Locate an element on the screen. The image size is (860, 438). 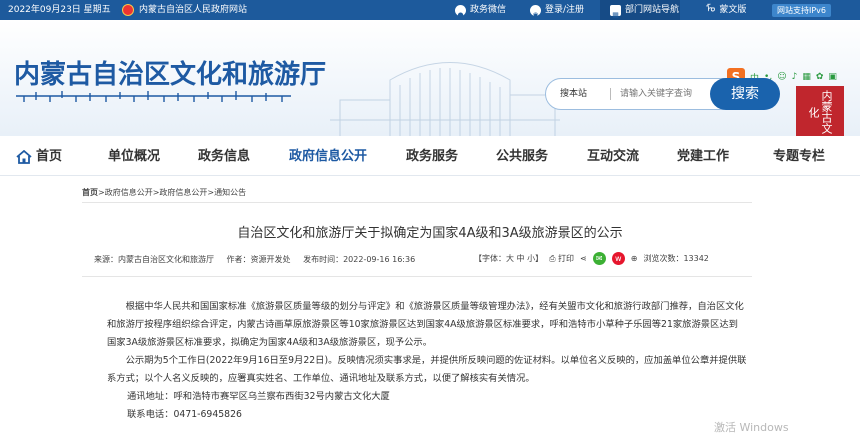
emoji-icon: ☺ is located at coordinates (781, 77).